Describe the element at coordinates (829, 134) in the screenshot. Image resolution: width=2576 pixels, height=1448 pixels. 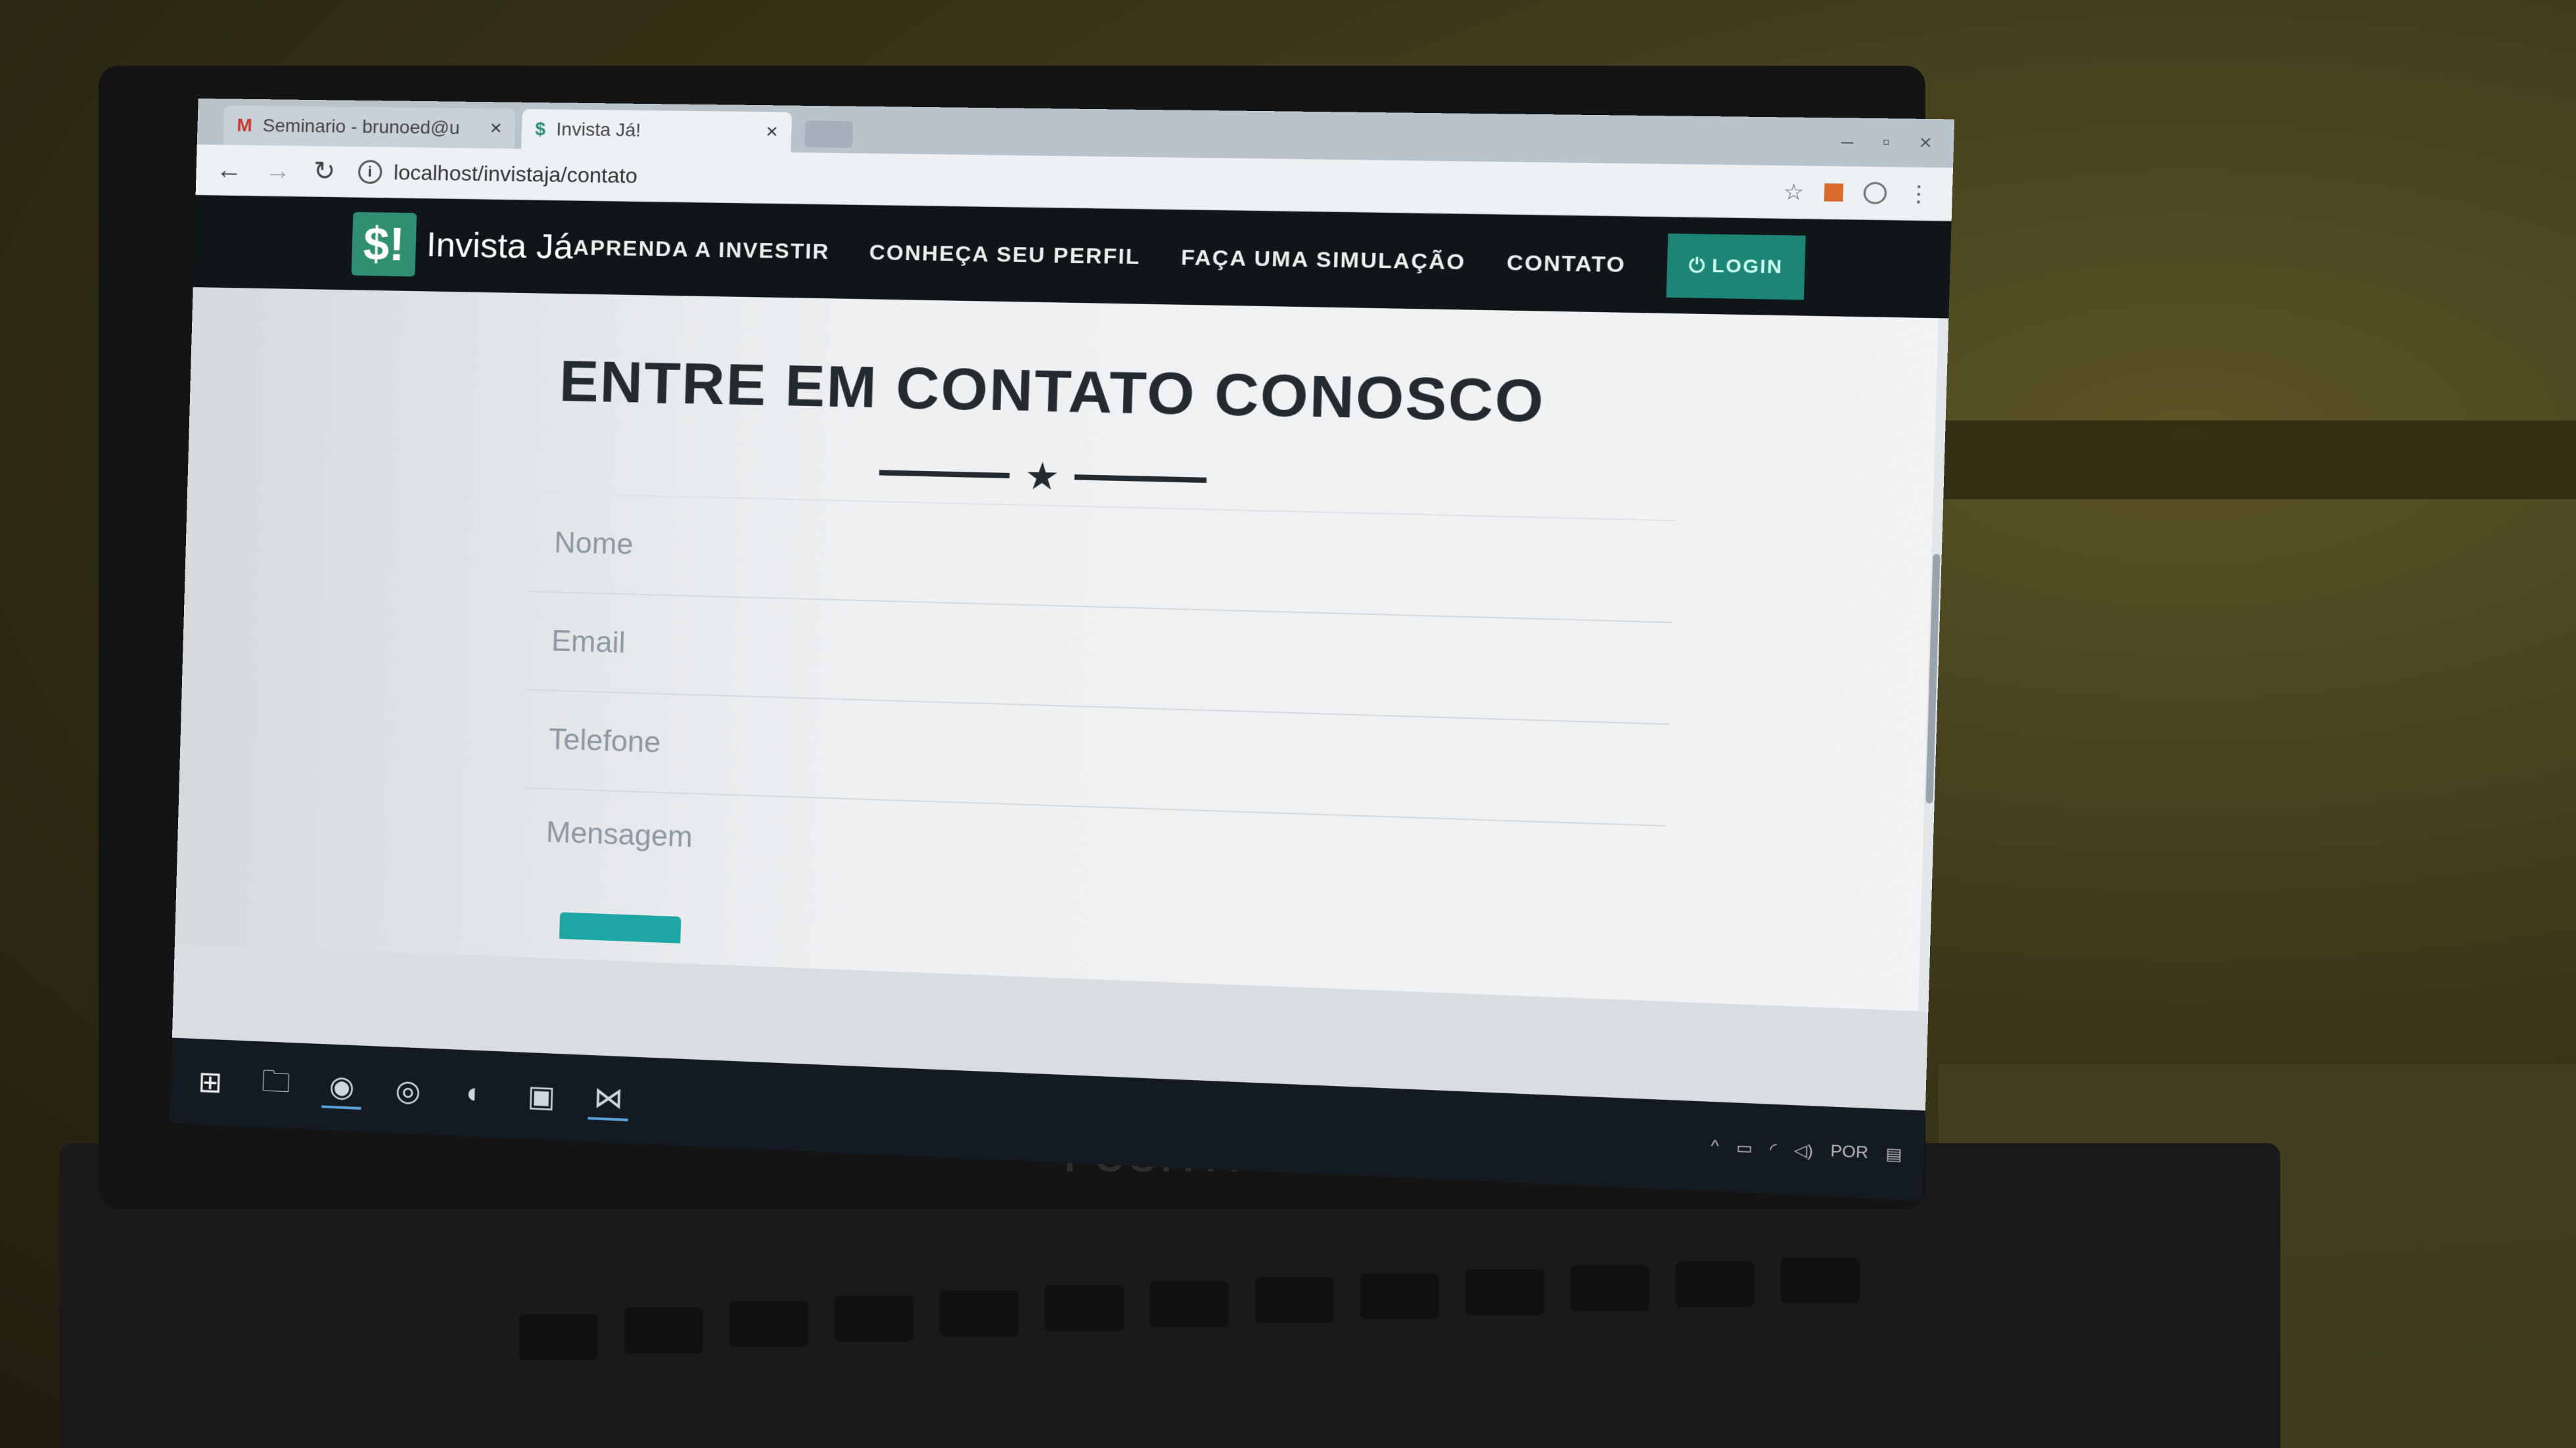
I see `new-tab-button` at that location.